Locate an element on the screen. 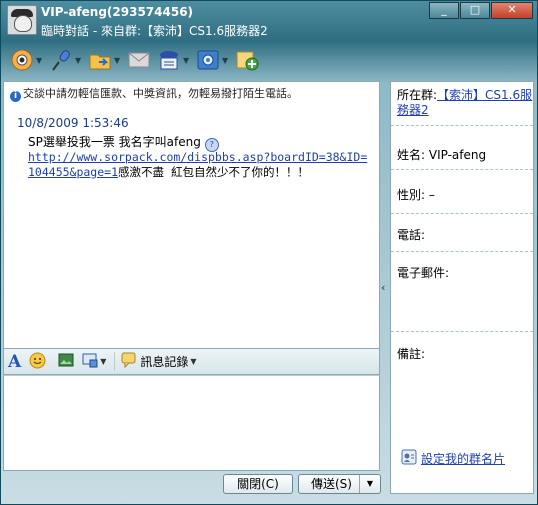  group-label: 所在群: is located at coordinates (417, 95).